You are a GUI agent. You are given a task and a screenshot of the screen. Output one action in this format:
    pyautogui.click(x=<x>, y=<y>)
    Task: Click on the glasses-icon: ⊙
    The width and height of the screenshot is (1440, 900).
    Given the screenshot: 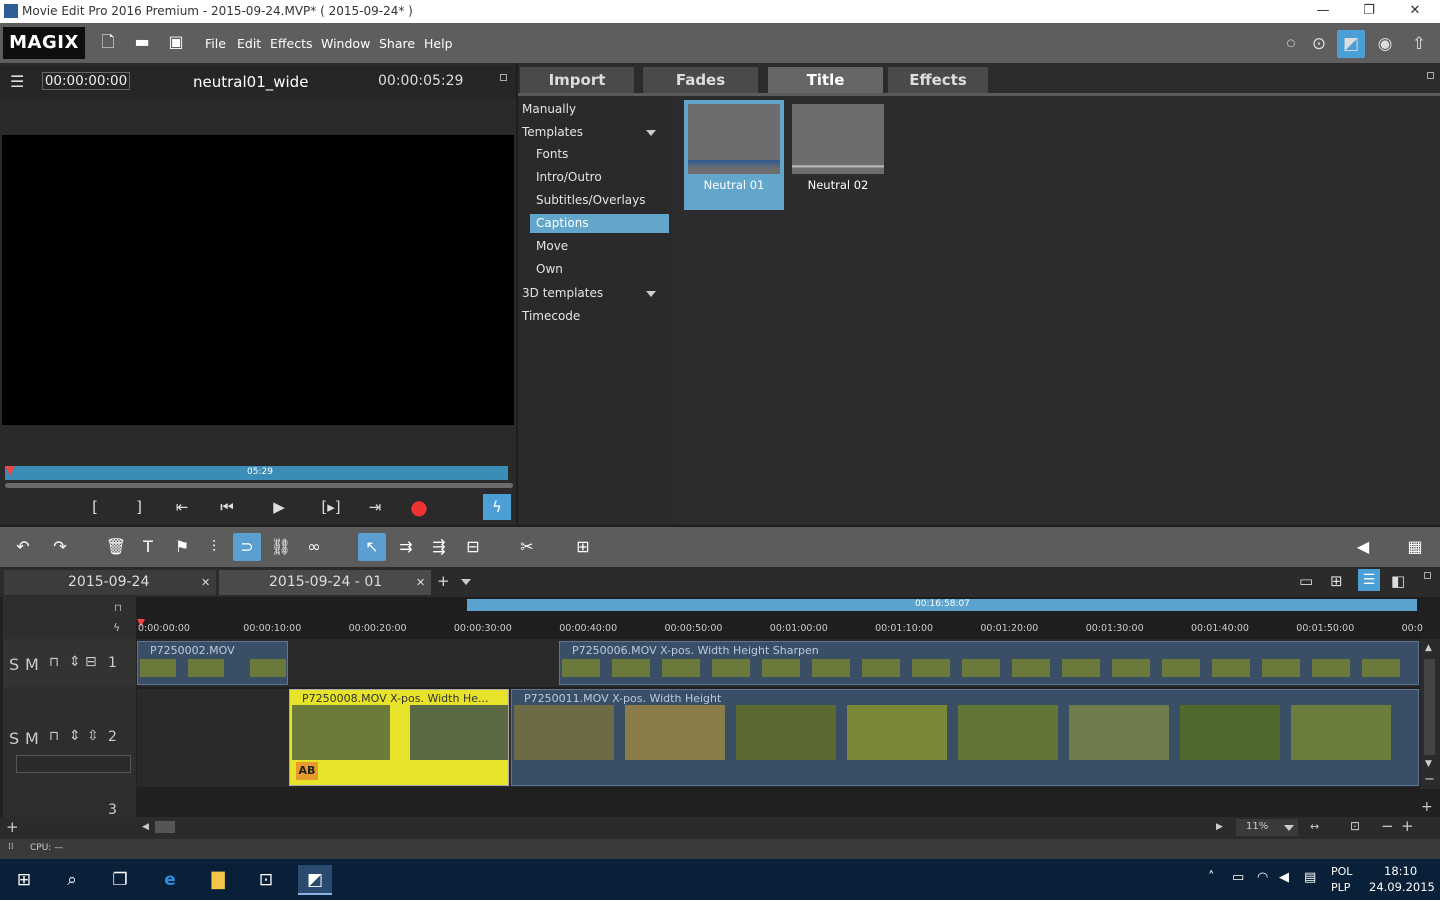 What is the action you would take?
    pyautogui.click(x=1319, y=44)
    